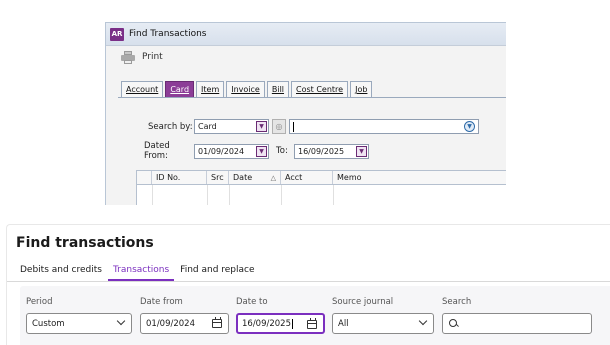  I want to click on app-logo: AR, so click(117, 34).